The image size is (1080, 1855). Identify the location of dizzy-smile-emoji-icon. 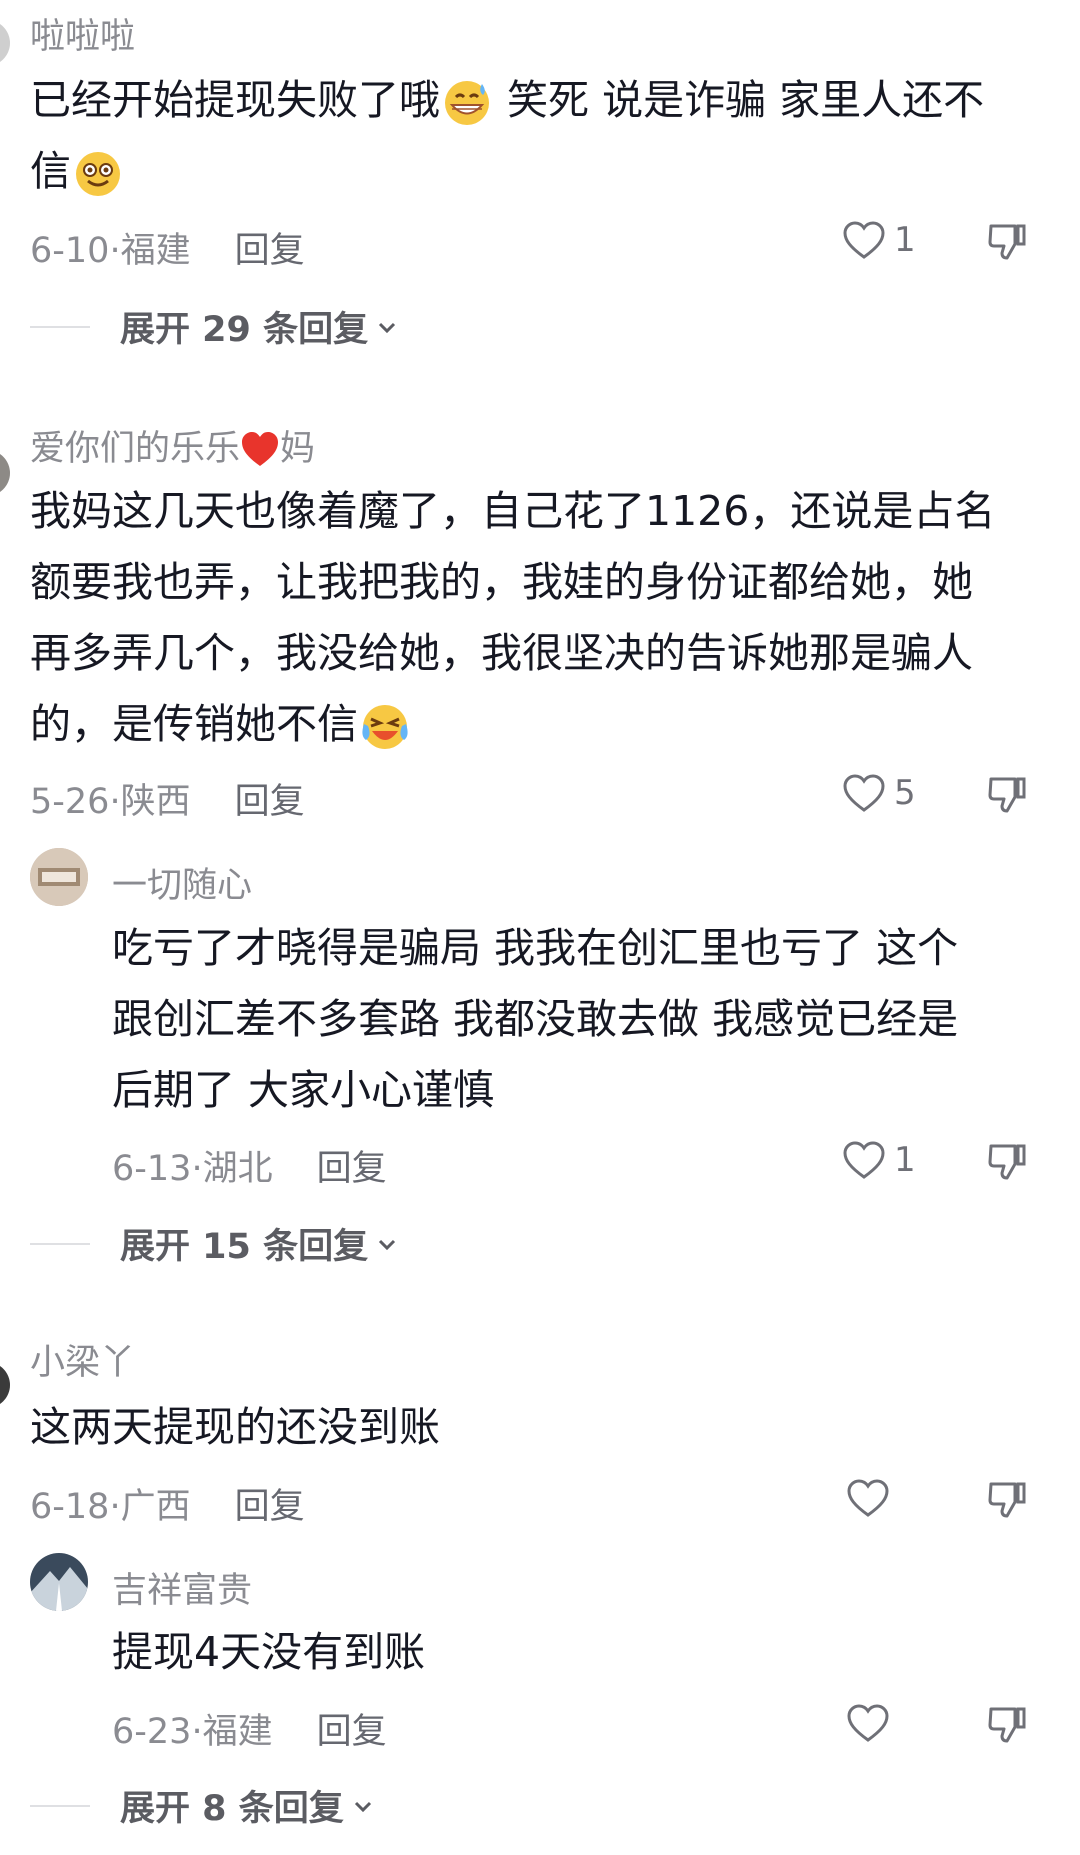
(98, 174).